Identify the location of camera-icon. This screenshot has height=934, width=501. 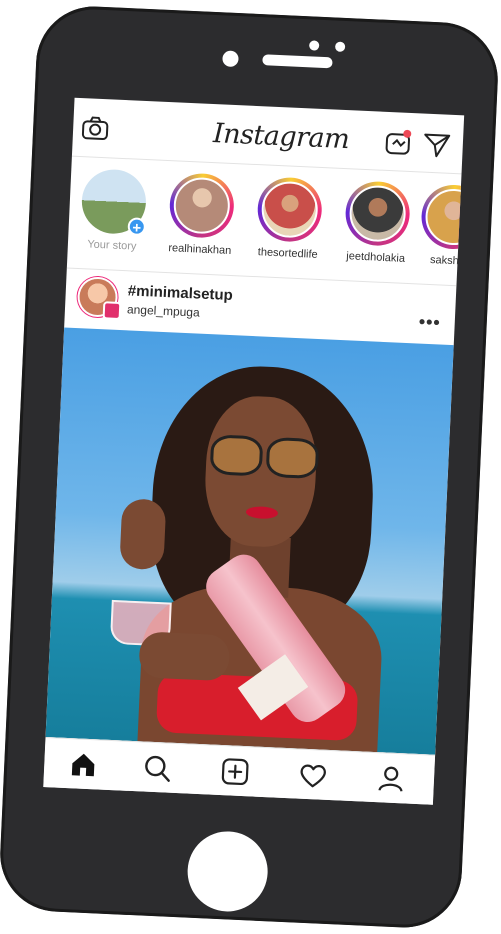
(95, 128).